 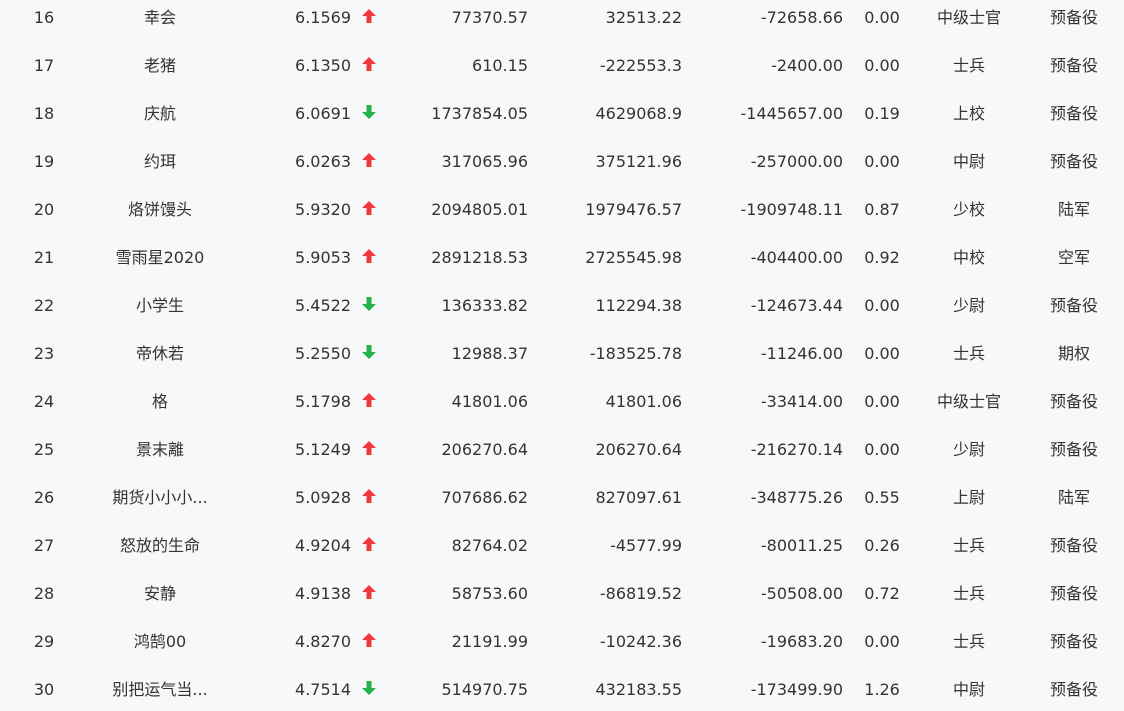 I want to click on rank-cell: 24, so click(x=44, y=401).